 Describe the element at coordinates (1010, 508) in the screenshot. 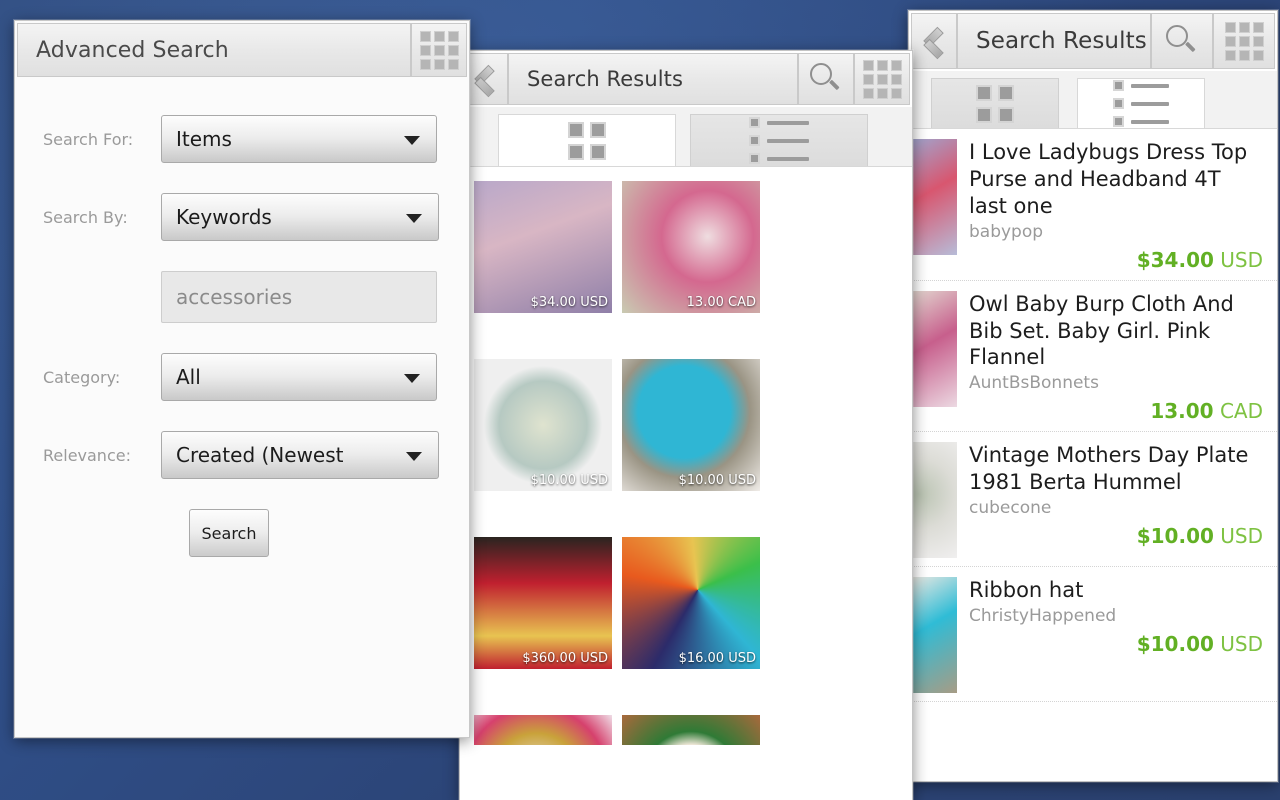

I see `item-shop: cubecone` at that location.